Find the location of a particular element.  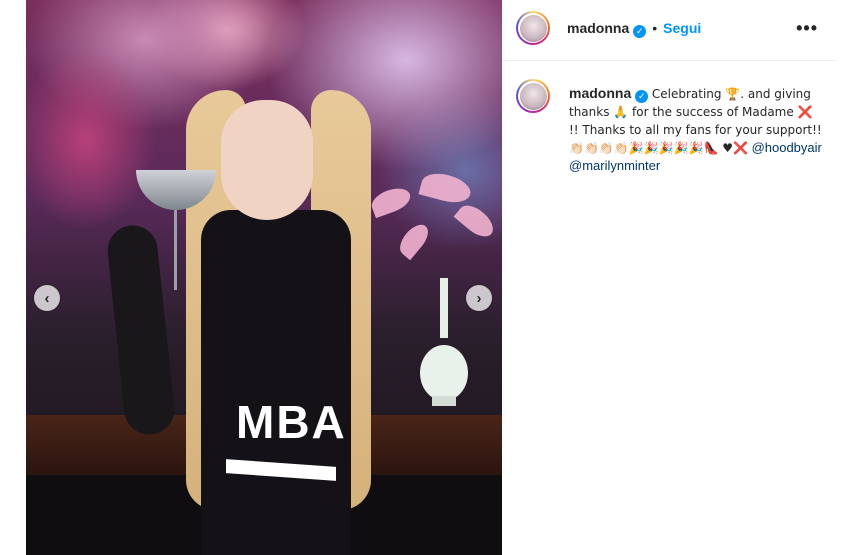

header-username: madonna is located at coordinates (598, 28).